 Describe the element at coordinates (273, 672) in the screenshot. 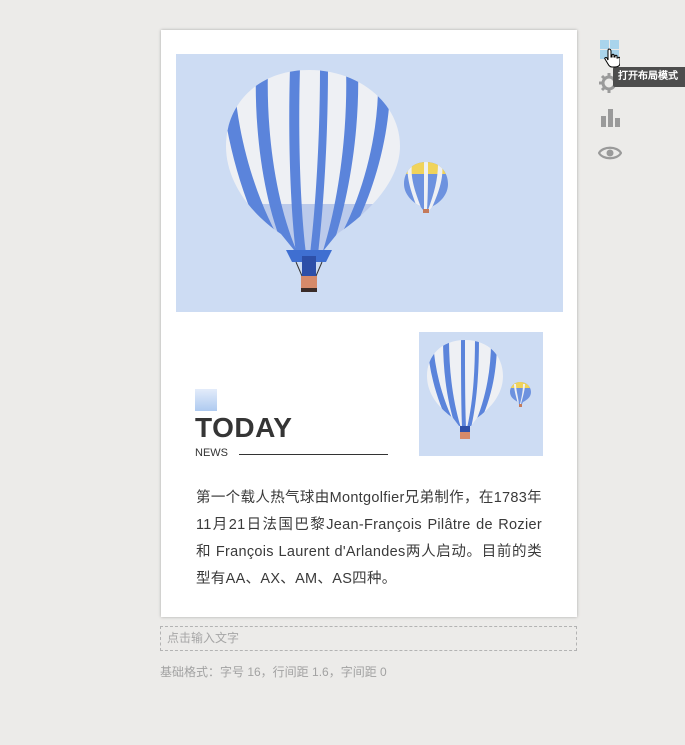

I see `format-info: 基础格式：字号 16，行间距 1.6，字间距 0` at that location.